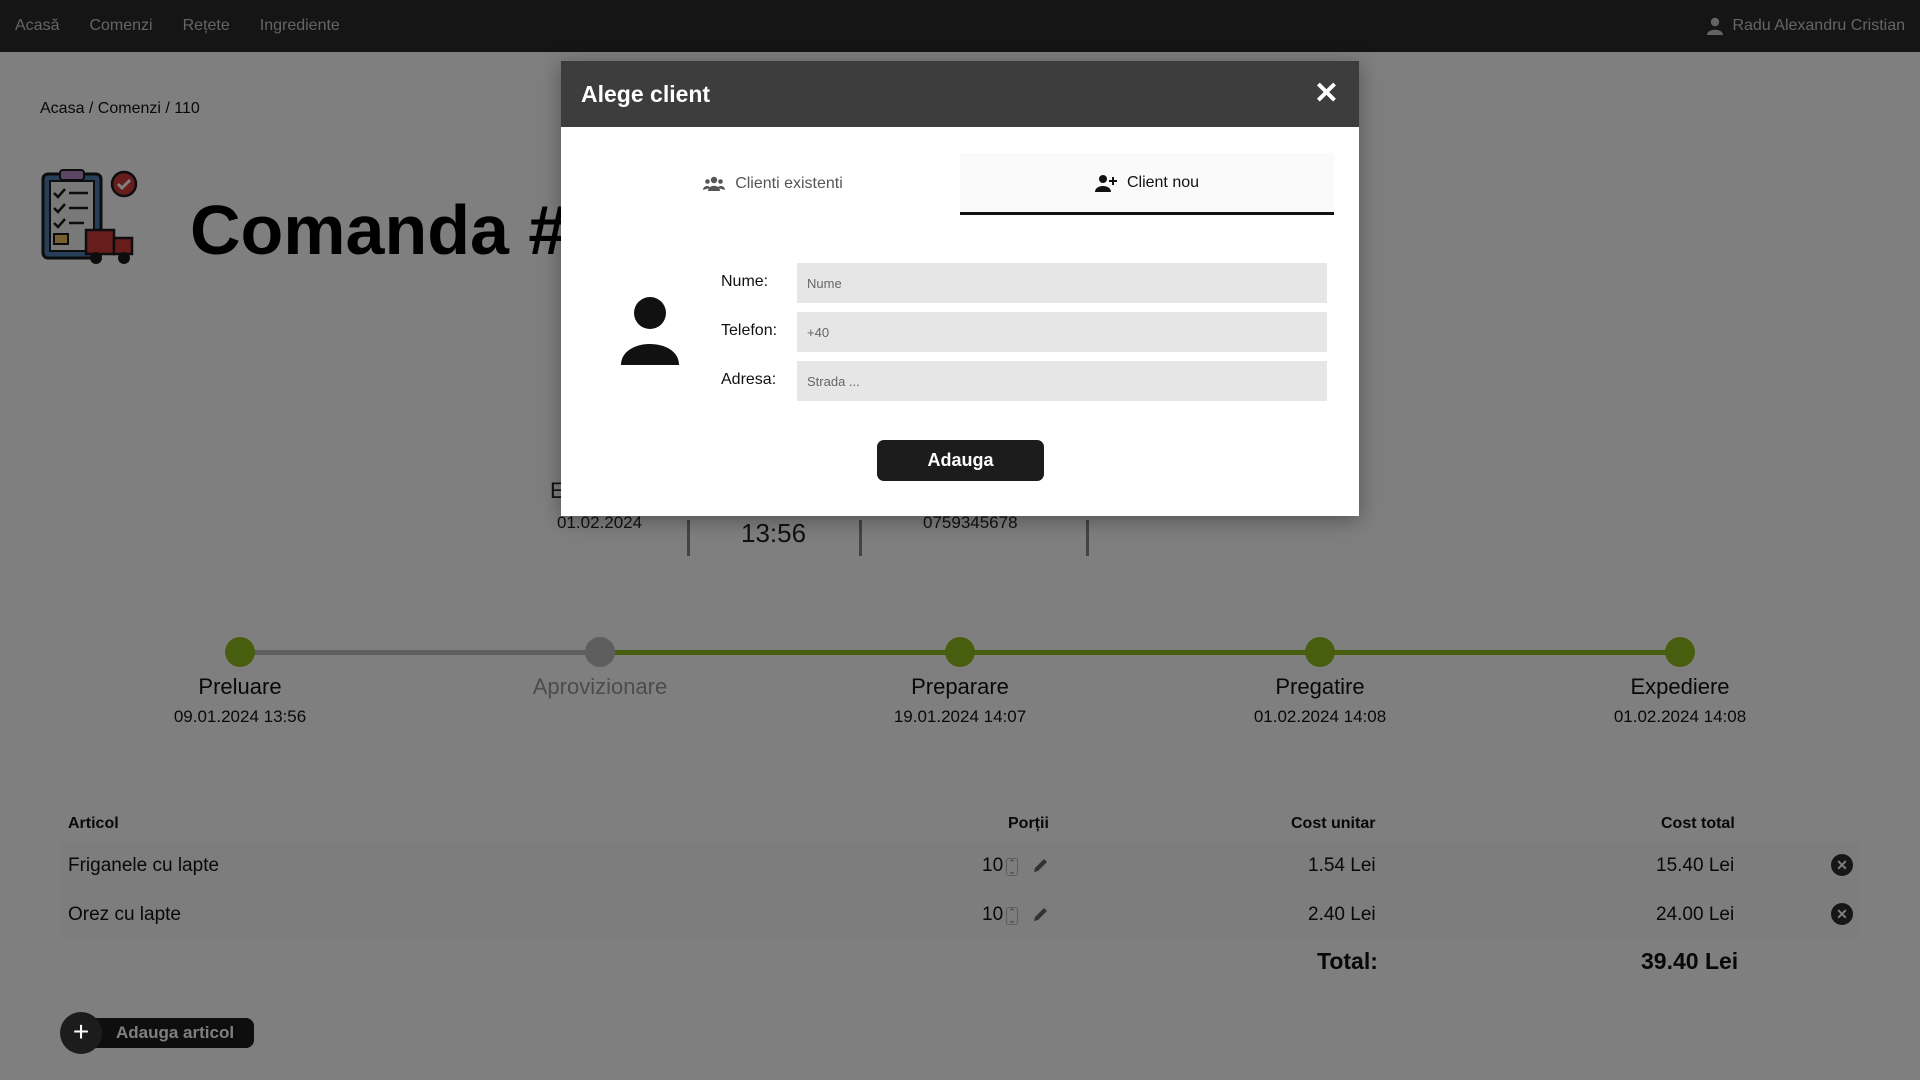  Describe the element at coordinates (81, 1033) in the screenshot. I see `plus-icon: +` at that location.